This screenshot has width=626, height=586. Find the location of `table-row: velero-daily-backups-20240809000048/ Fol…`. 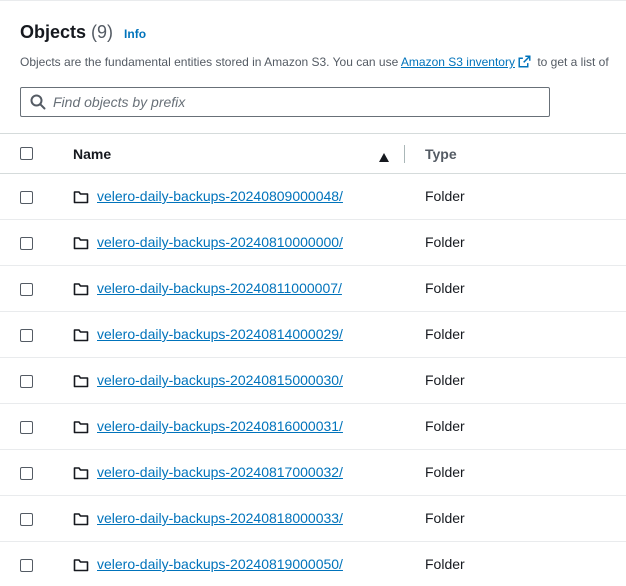

table-row: velero-daily-backups-20240809000048/ Fol… is located at coordinates (313, 197).